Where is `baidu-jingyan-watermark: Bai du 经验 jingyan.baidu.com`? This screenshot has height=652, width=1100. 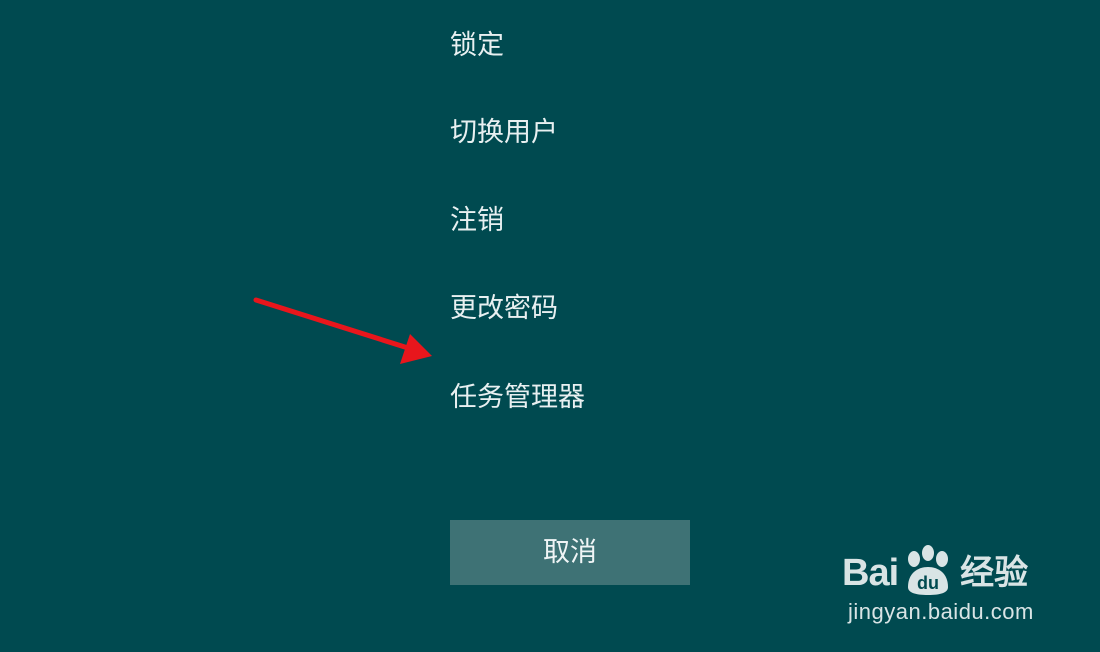
baidu-jingyan-watermark: Bai du 经验 jingyan.baidu.com is located at coordinates (960, 585).